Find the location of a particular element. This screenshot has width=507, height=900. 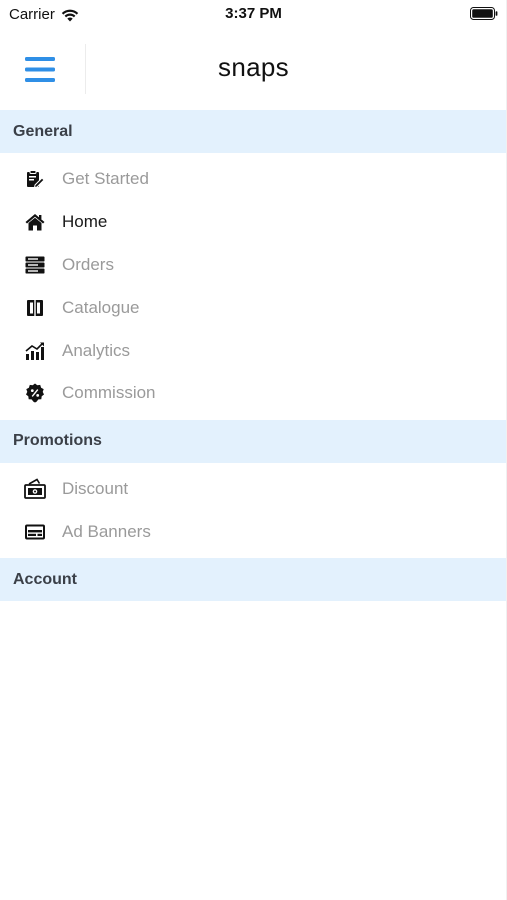

ad-banner-icon is located at coordinates (35, 532).